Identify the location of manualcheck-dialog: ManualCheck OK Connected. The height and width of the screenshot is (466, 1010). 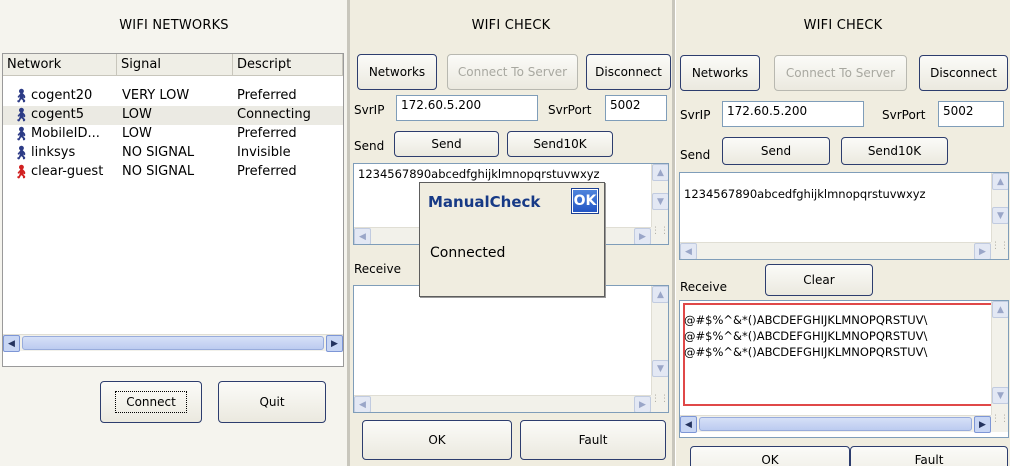
(512, 239).